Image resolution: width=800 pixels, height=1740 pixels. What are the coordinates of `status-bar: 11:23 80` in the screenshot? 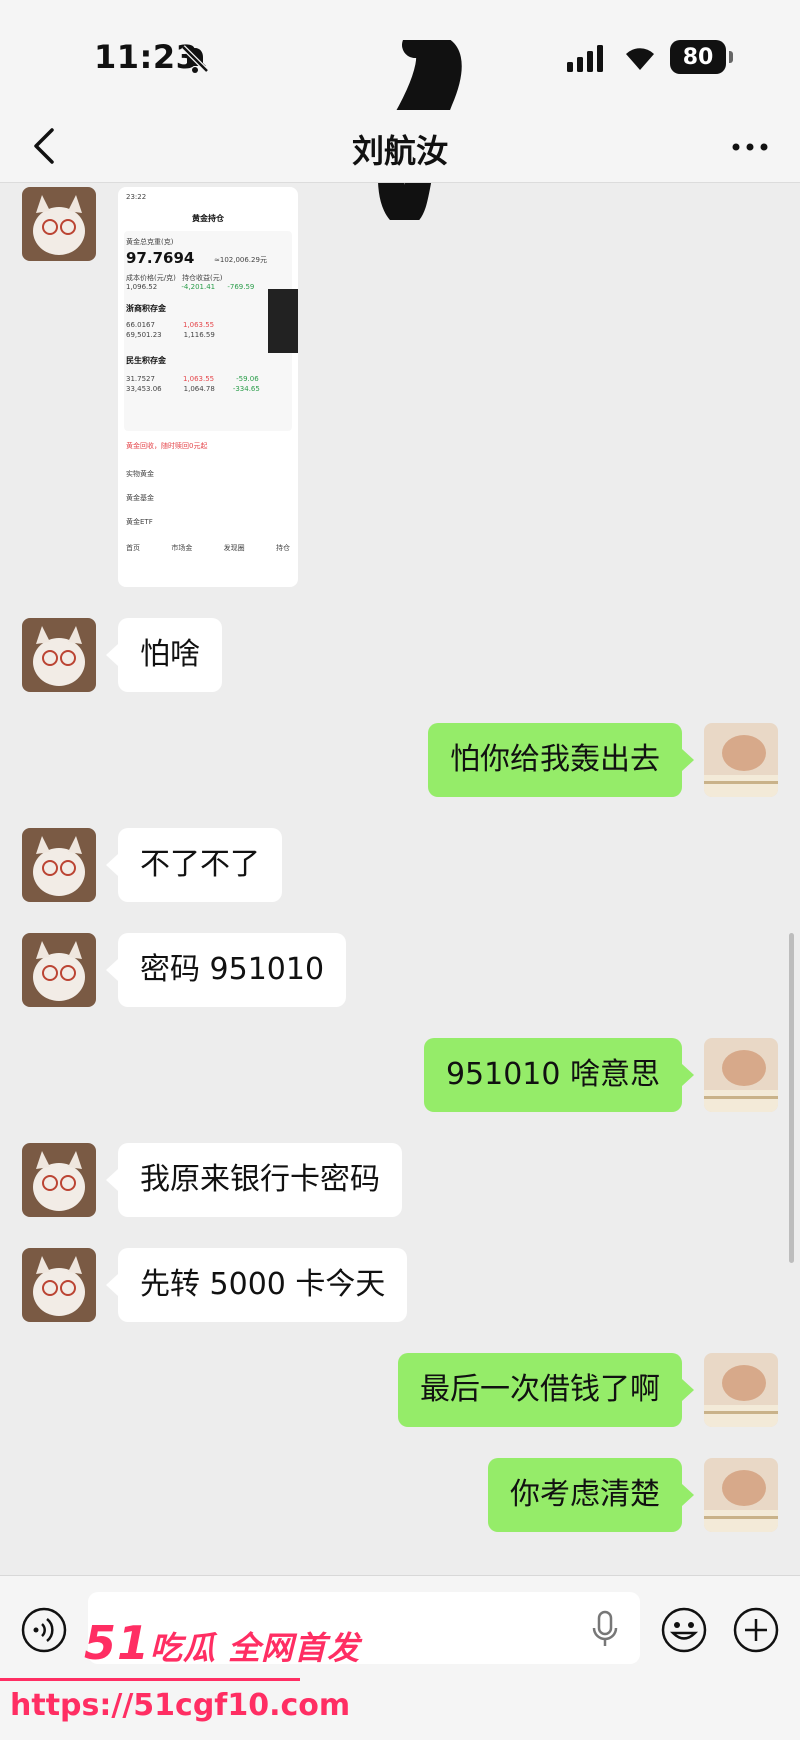 It's located at (400, 110).